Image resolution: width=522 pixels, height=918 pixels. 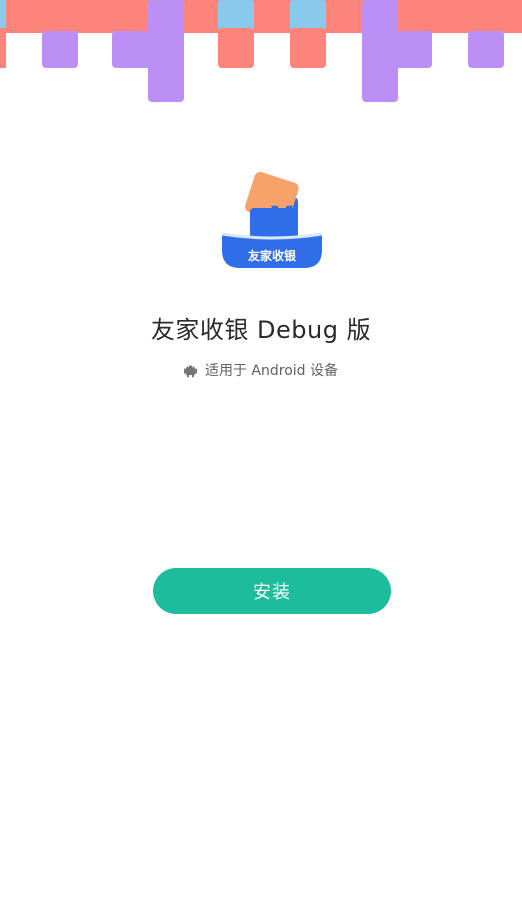 What do you see at coordinates (261, 55) in the screenshot?
I see `decorative-header-banner` at bounding box center [261, 55].